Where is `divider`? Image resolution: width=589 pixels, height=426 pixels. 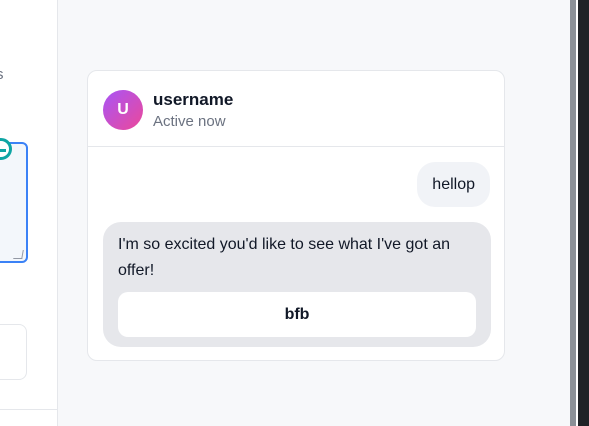 divider is located at coordinates (28, 409).